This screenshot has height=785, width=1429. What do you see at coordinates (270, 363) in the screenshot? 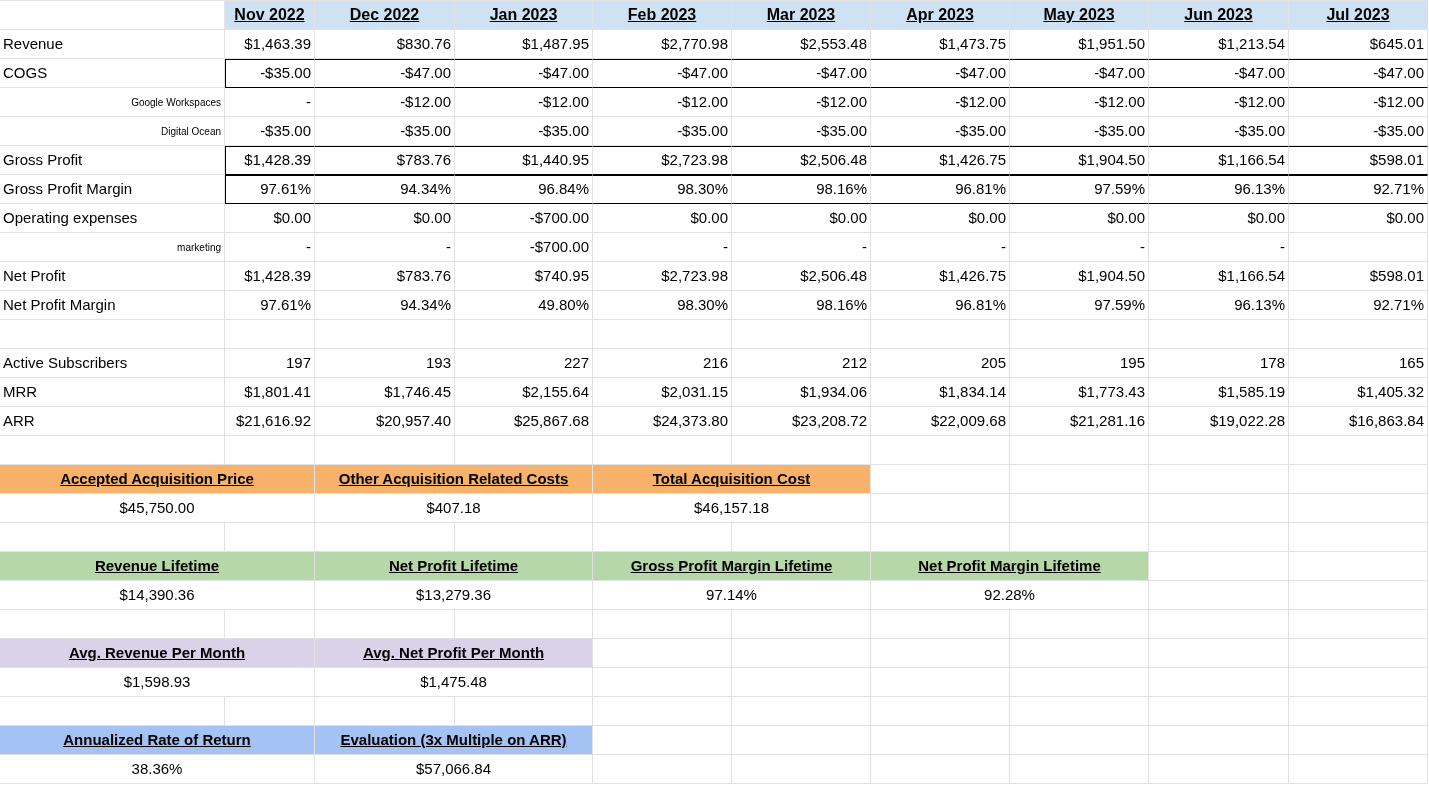
I see `table-cell: 197` at bounding box center [270, 363].